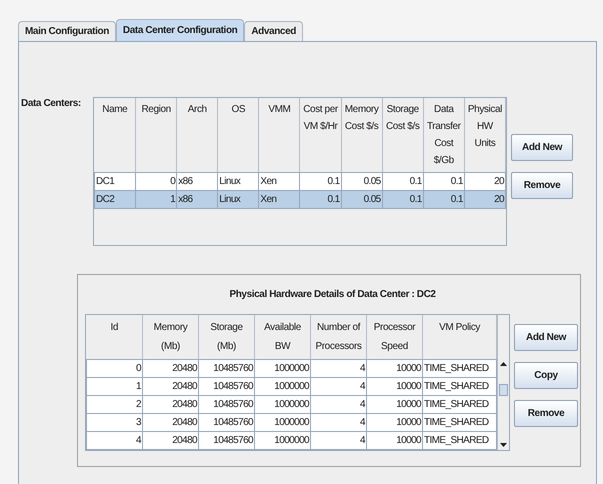 Image resolution: width=603 pixels, height=484 pixels. What do you see at coordinates (115, 199) in the screenshot?
I see `table-cell: DC2` at bounding box center [115, 199].